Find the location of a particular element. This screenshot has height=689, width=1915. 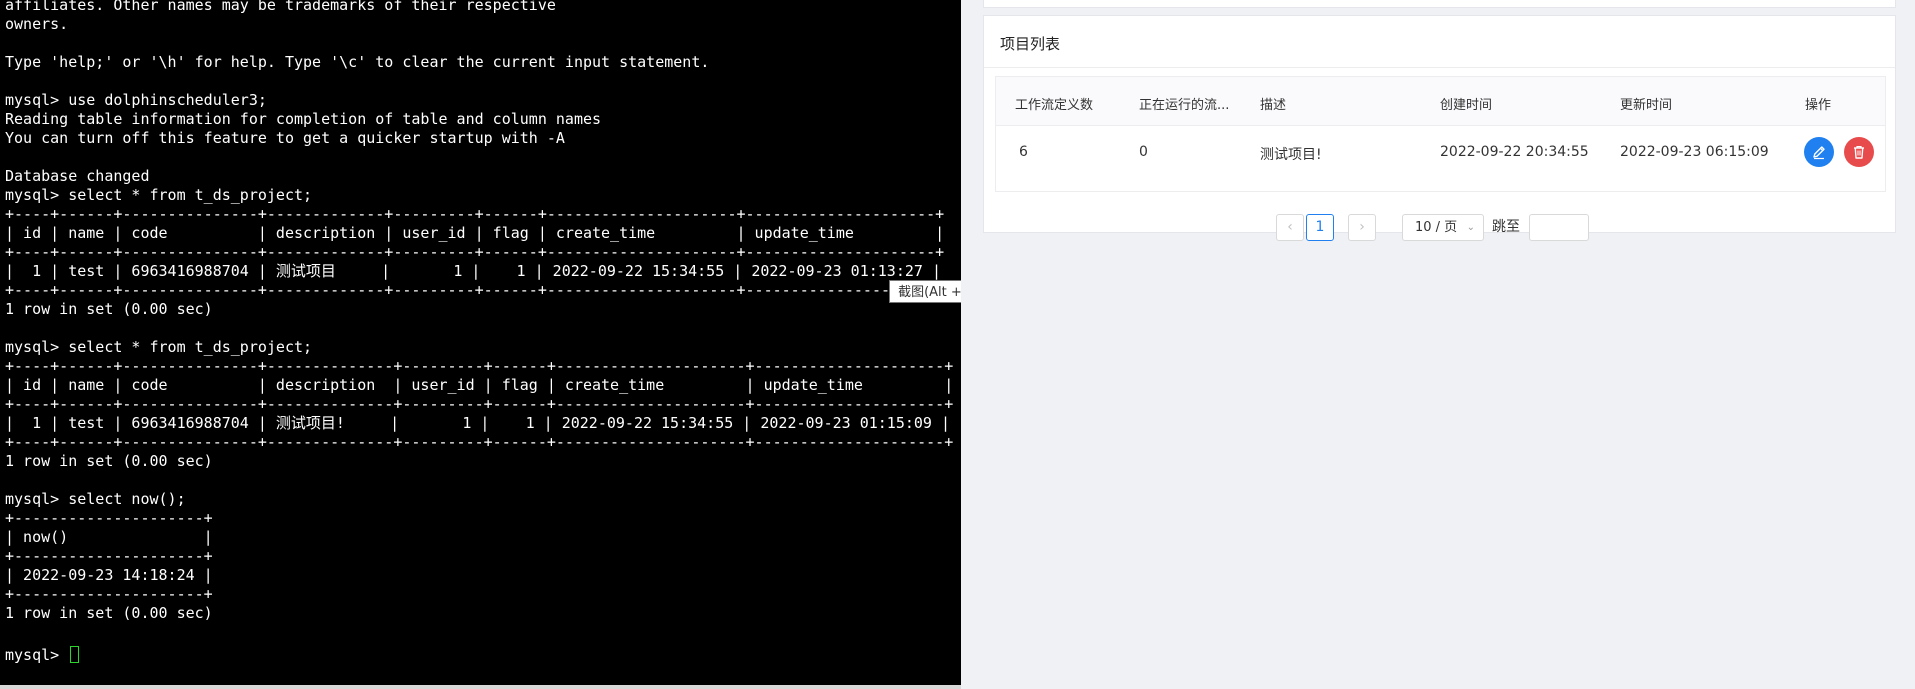

delete-button is located at coordinates (1859, 152).